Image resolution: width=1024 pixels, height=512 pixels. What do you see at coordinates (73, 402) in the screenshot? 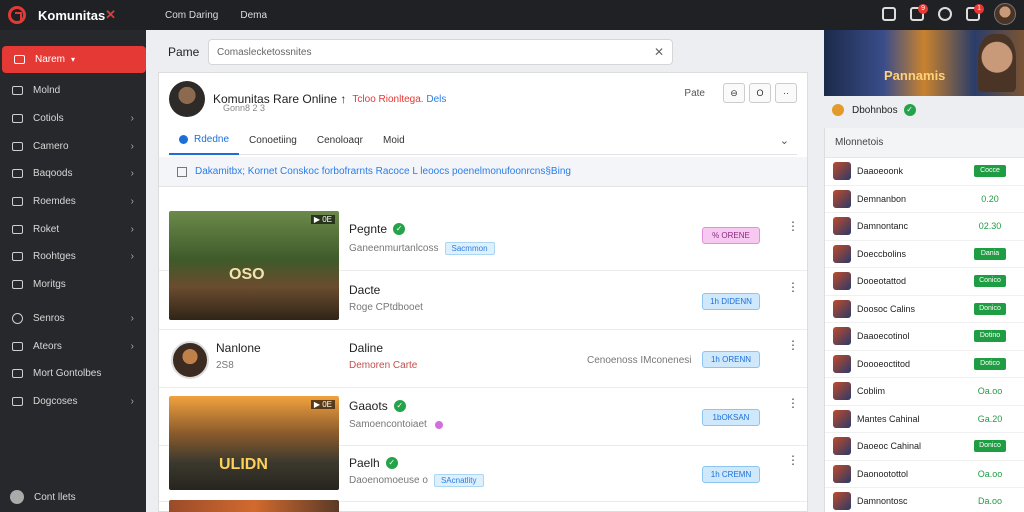
I see `sidebar-item: Dogcoses ›` at bounding box center [73, 402].